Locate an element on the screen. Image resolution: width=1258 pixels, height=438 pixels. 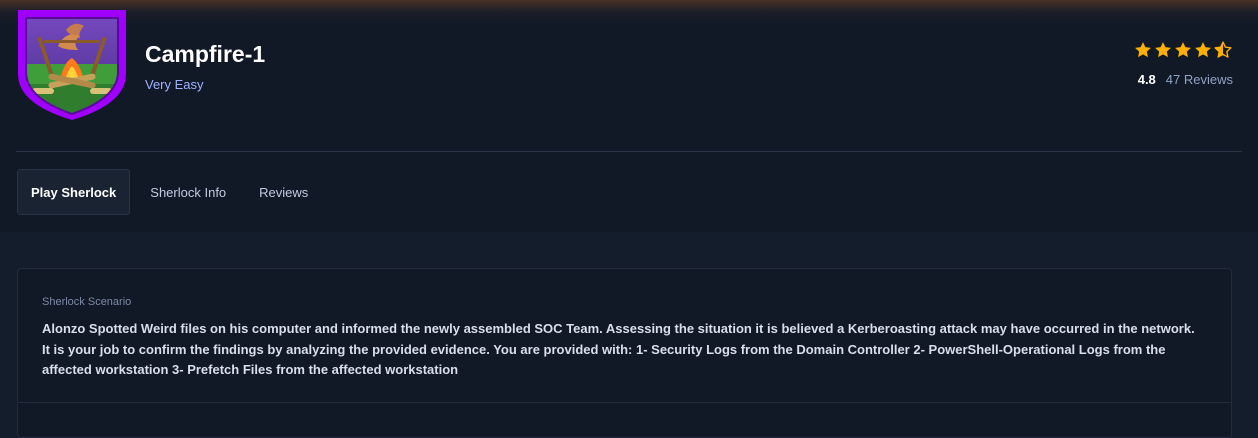
campfire-badge-icon is located at coordinates (72, 65).